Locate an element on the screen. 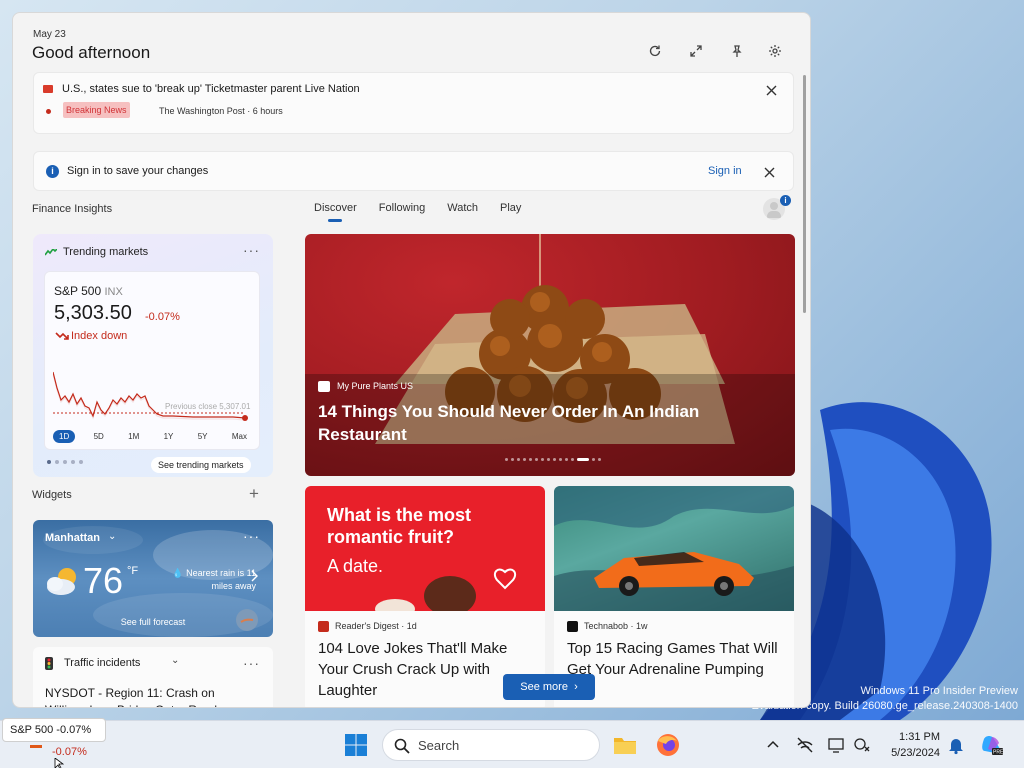  accessibility-icon is located at coordinates (862, 745).